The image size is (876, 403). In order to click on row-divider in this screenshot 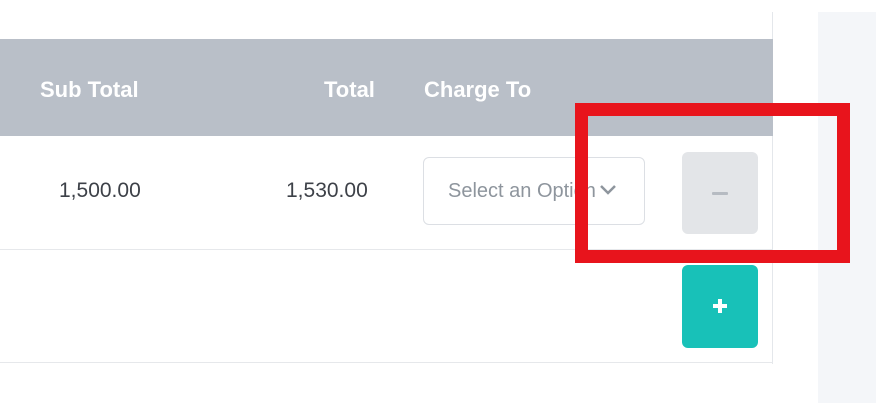, I will do `click(386, 249)`.